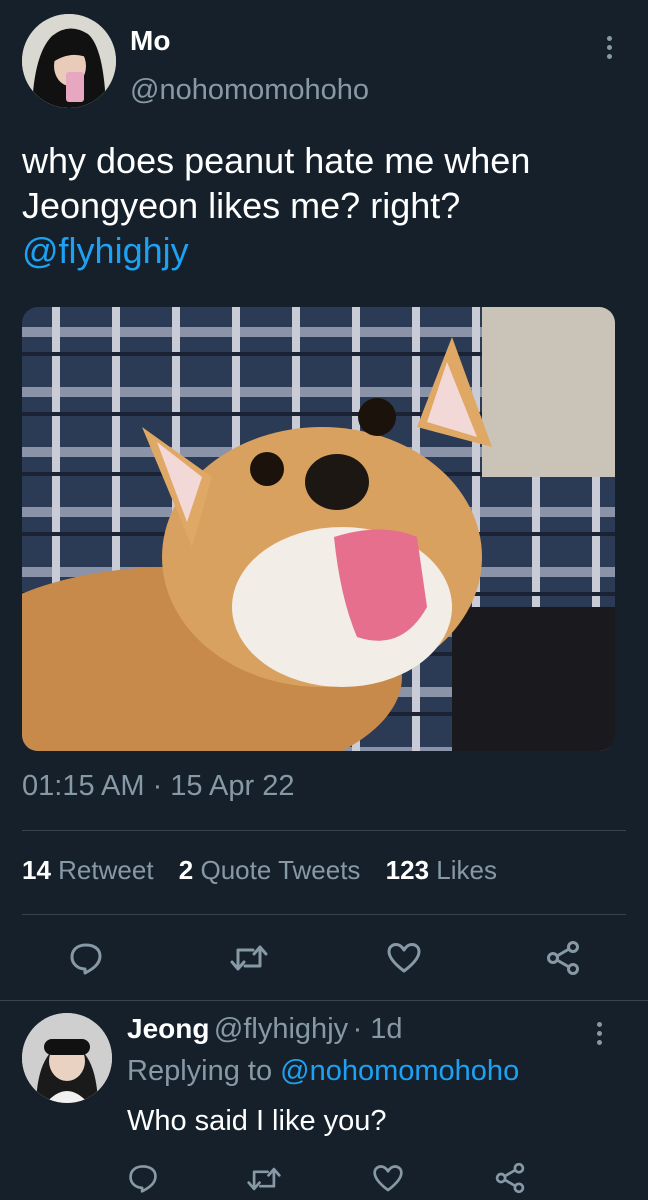  What do you see at coordinates (168, 1028) in the screenshot?
I see `reply-author-name: Jeong` at bounding box center [168, 1028].